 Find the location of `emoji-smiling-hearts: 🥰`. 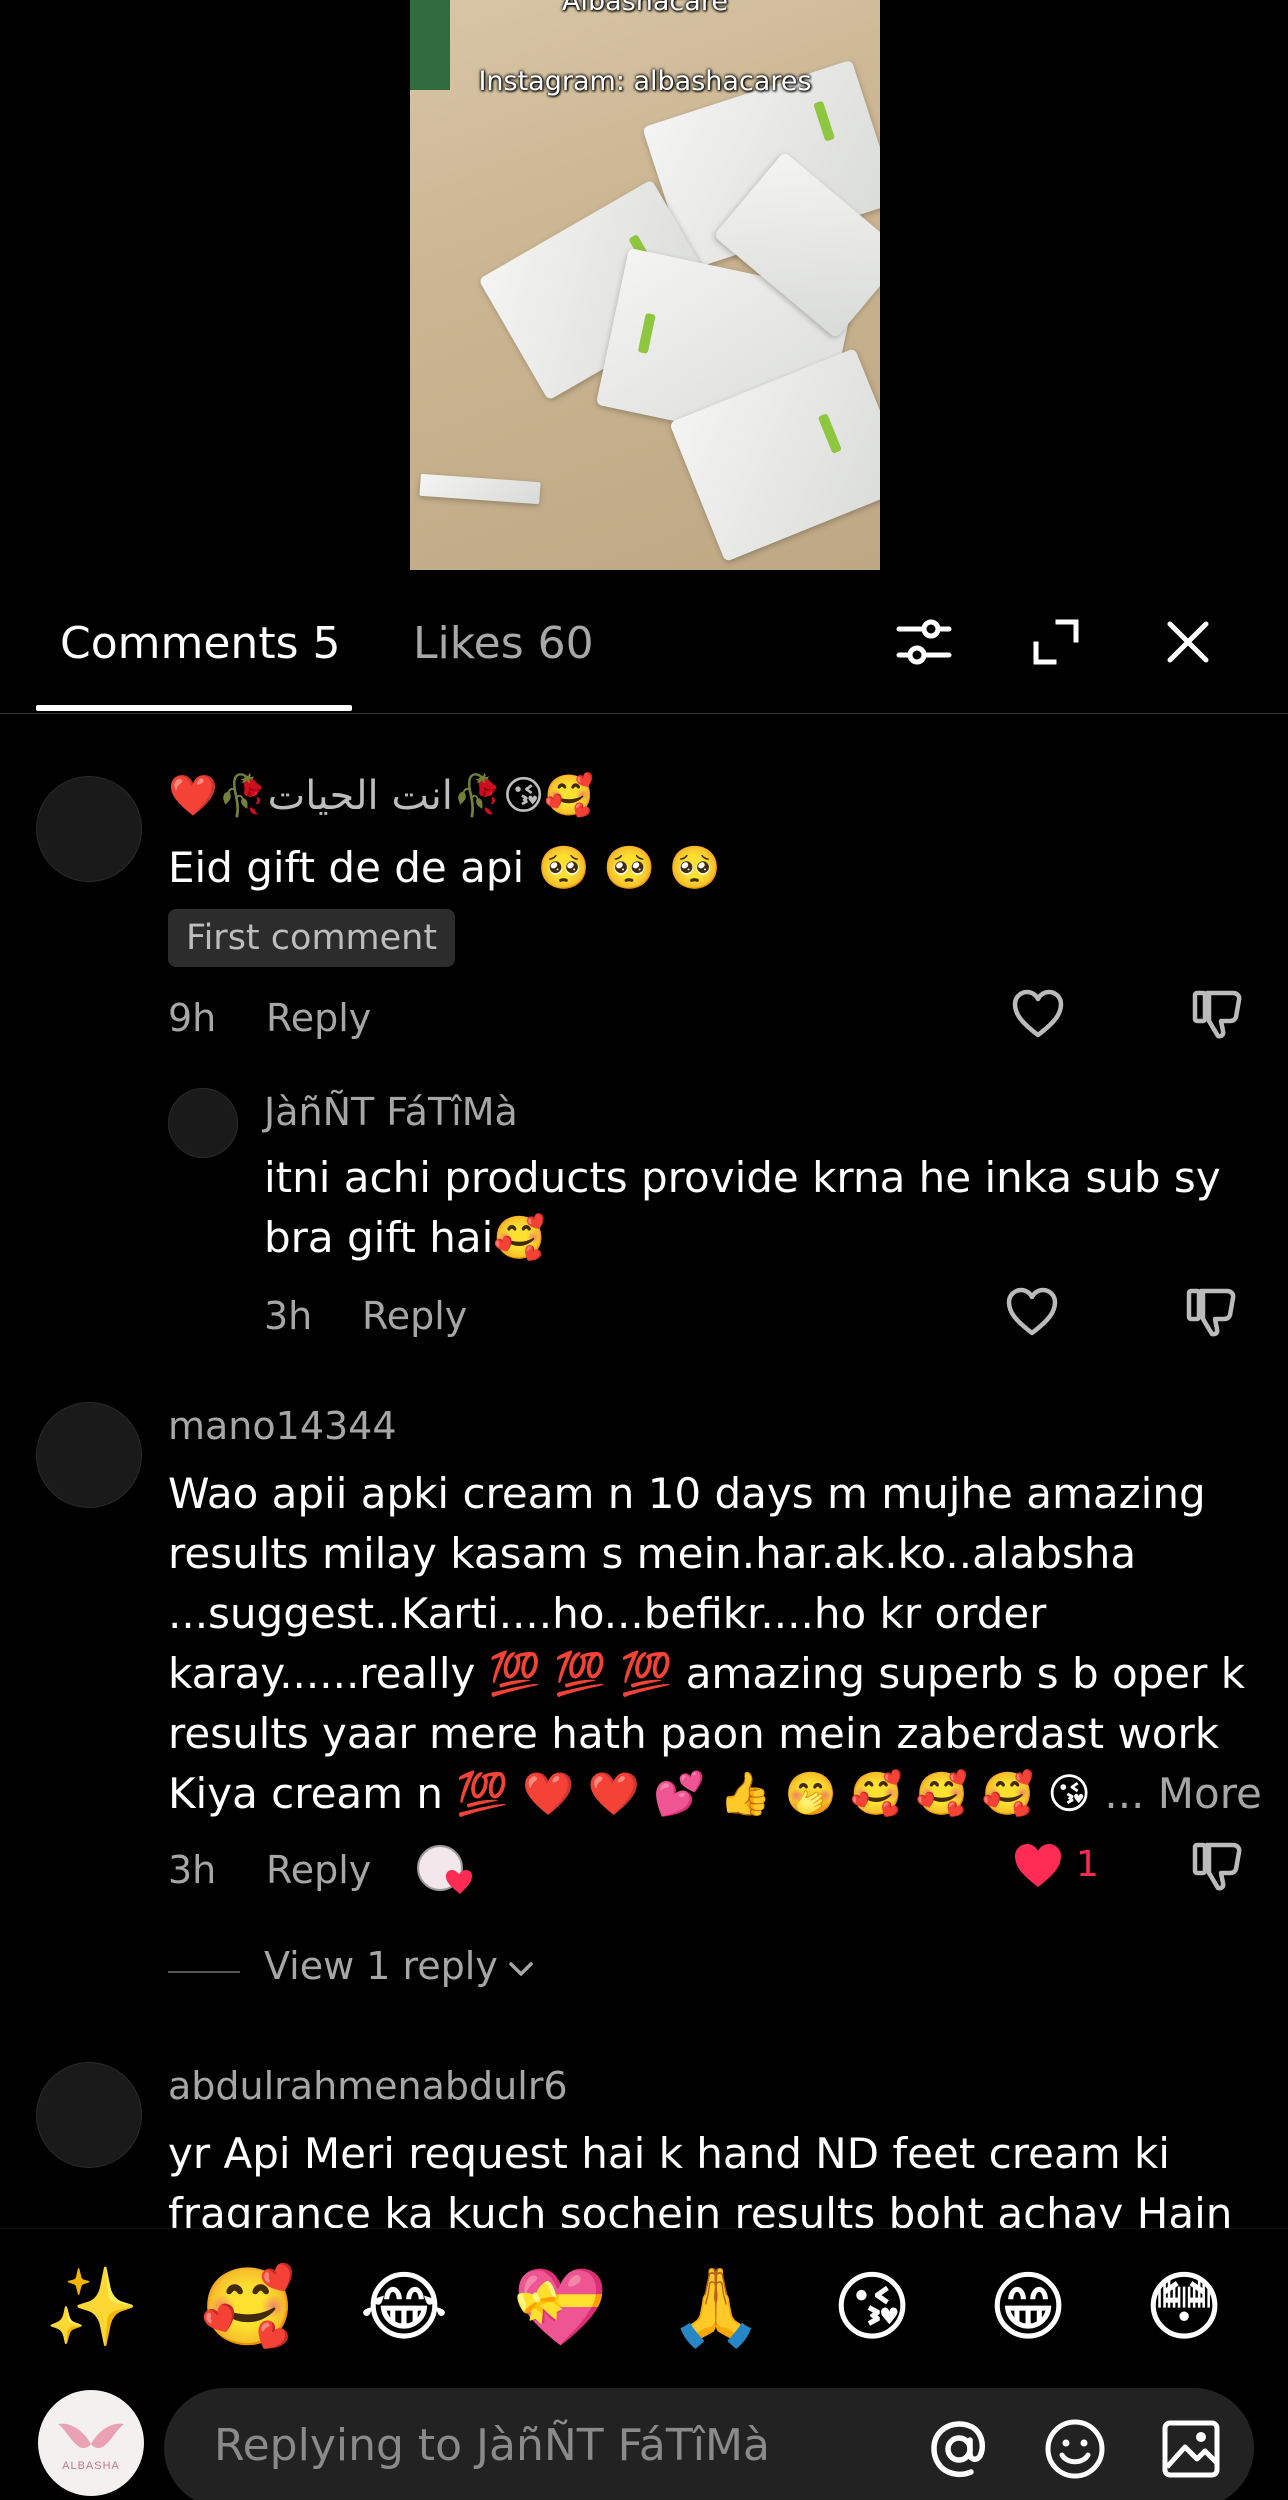

emoji-smiling-hearts: 🥰 is located at coordinates (248, 2307).